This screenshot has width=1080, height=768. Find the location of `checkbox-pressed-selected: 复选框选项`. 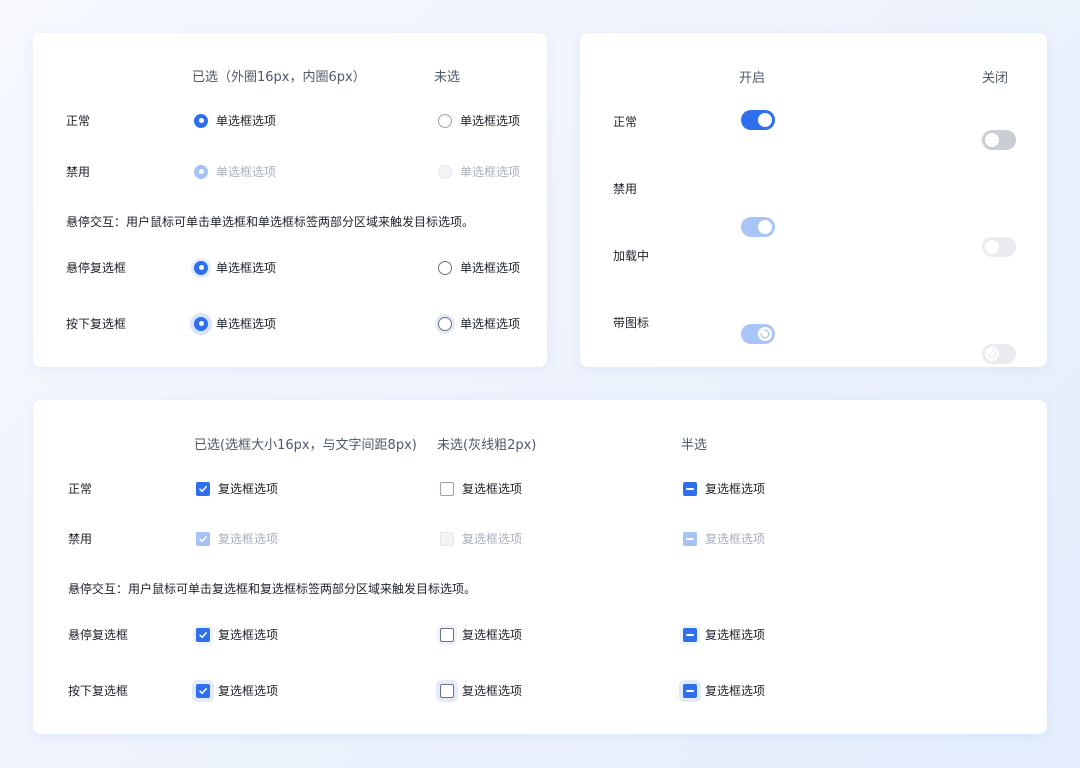

checkbox-pressed-selected: 复选框选项 is located at coordinates (237, 690).